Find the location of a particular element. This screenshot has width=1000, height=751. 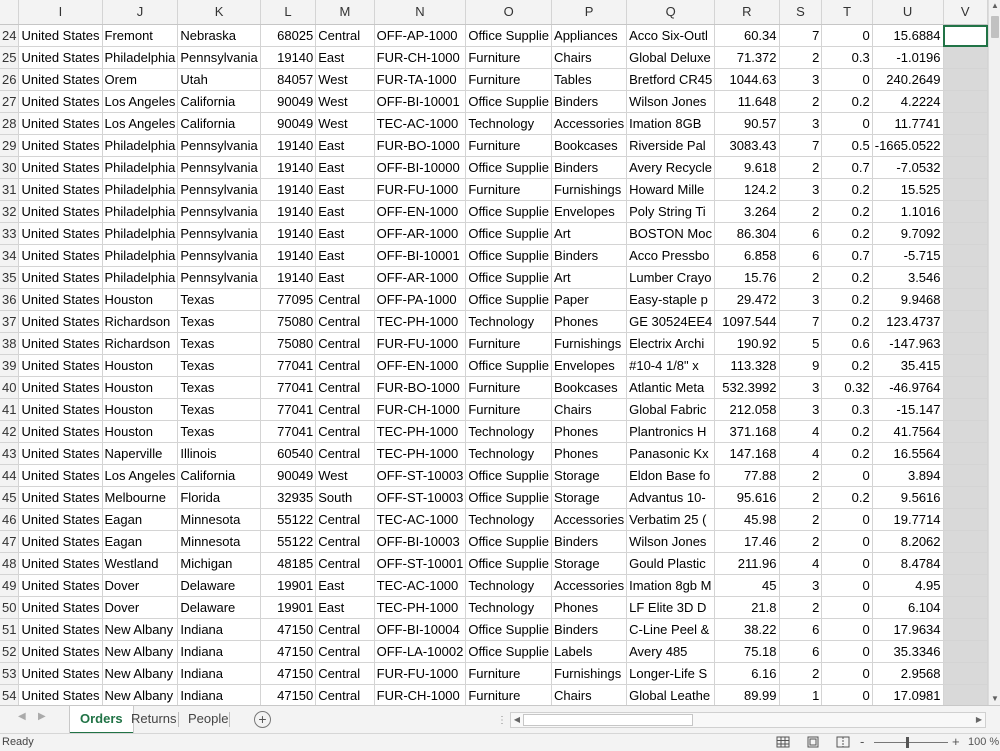

cell-p: Art is located at coordinates (589, 233).